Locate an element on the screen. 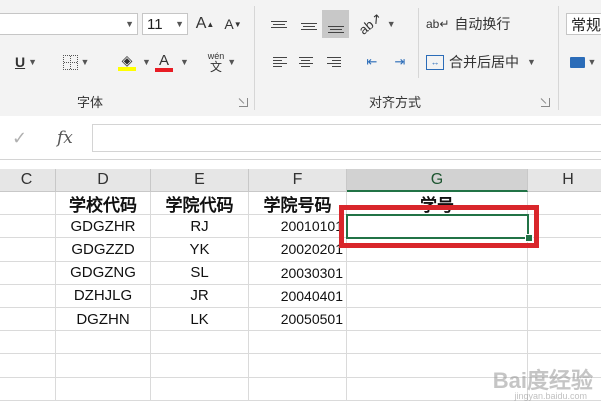 Image resolution: width=601 pixels, height=401 pixels. cell-c4 is located at coordinates (28, 273).